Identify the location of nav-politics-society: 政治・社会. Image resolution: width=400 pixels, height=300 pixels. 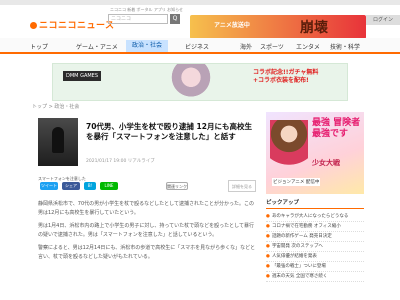
(147, 46).